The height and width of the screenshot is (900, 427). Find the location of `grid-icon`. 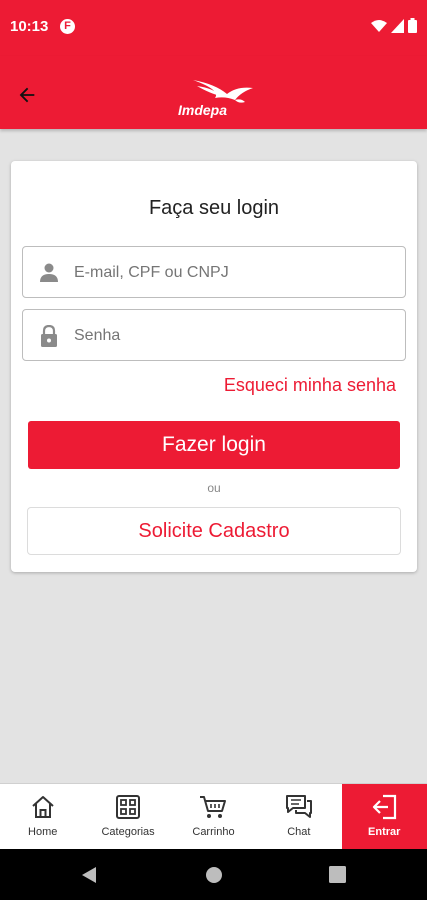

grid-icon is located at coordinates (128, 807).